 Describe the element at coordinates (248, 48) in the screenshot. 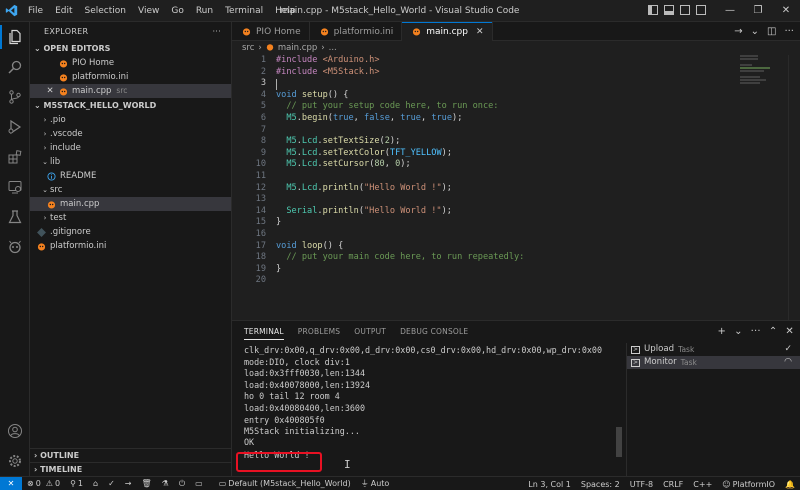

I see `breadcrumb-src: src` at that location.